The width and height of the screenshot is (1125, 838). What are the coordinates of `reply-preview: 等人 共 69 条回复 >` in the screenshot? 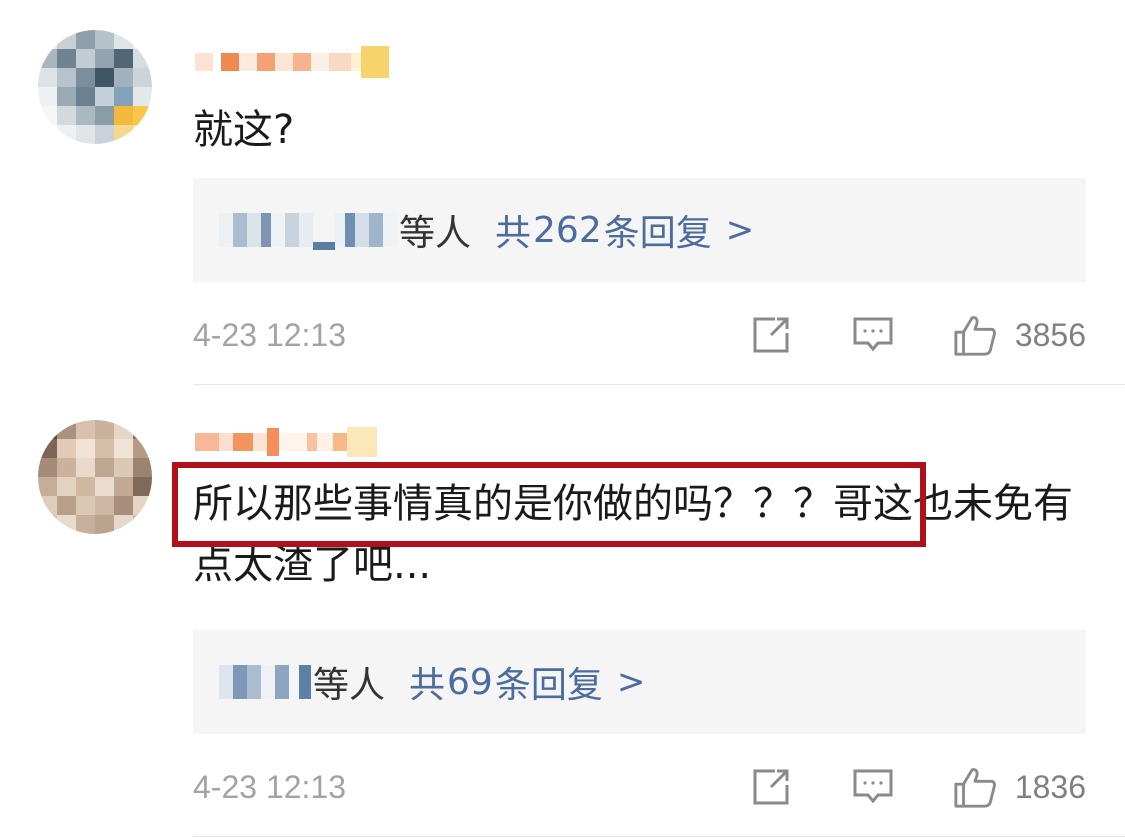 It's located at (639, 682).